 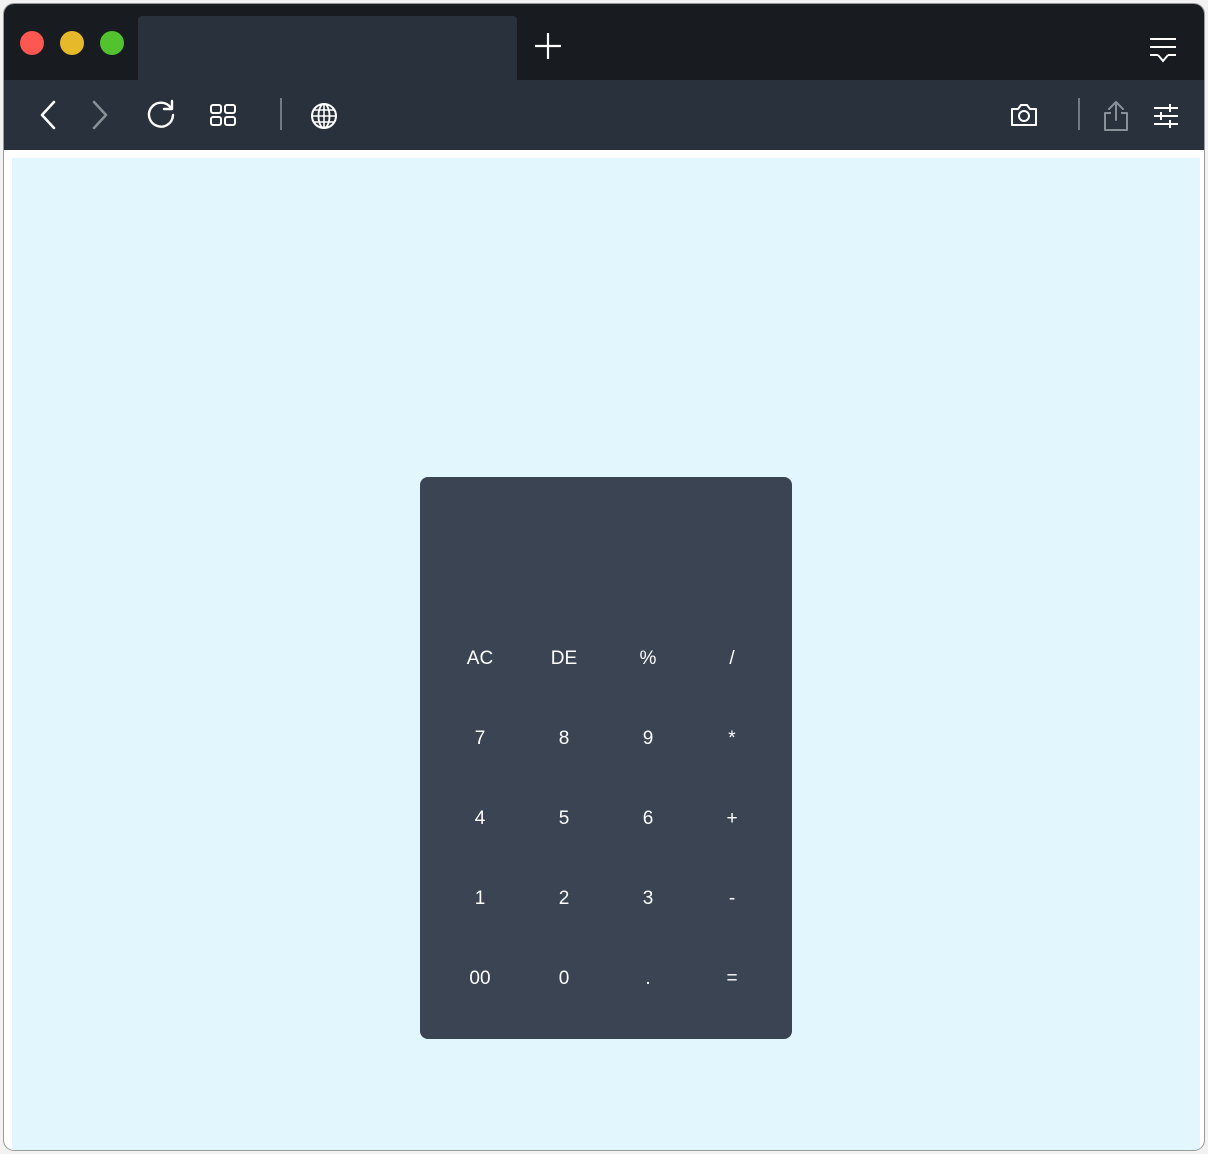 What do you see at coordinates (564, 899) in the screenshot?
I see `calculator-key: 2` at bounding box center [564, 899].